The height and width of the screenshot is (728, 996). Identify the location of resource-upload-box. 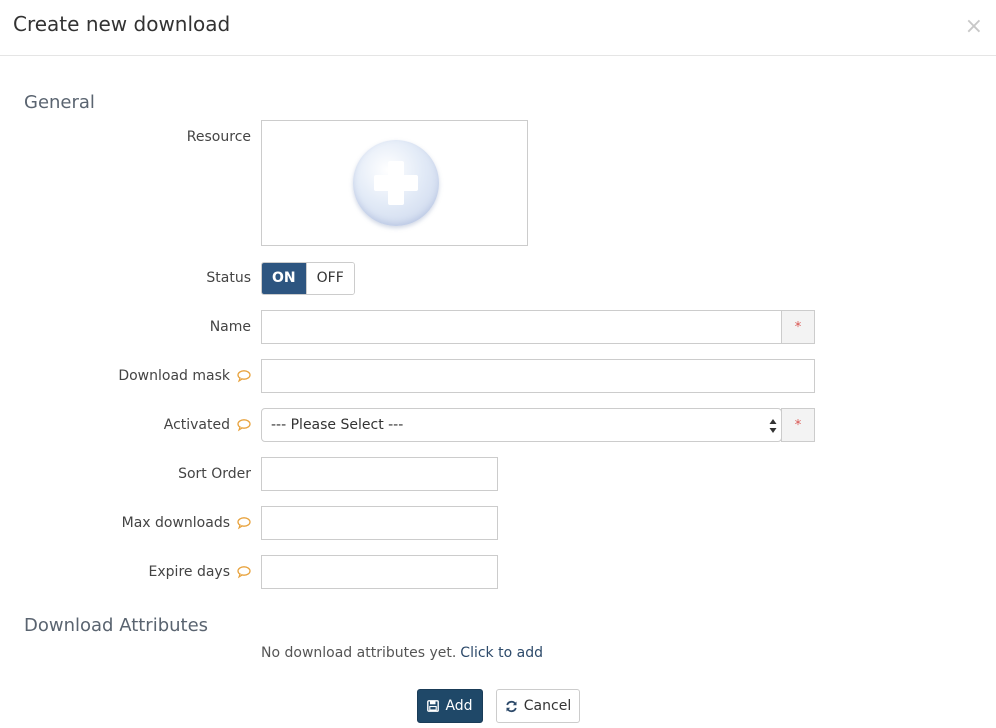
(394, 183).